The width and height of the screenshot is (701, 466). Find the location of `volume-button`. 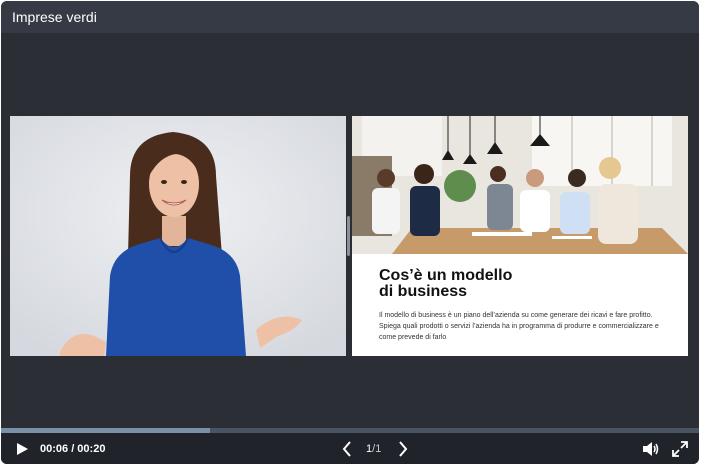

volume-button is located at coordinates (651, 448).